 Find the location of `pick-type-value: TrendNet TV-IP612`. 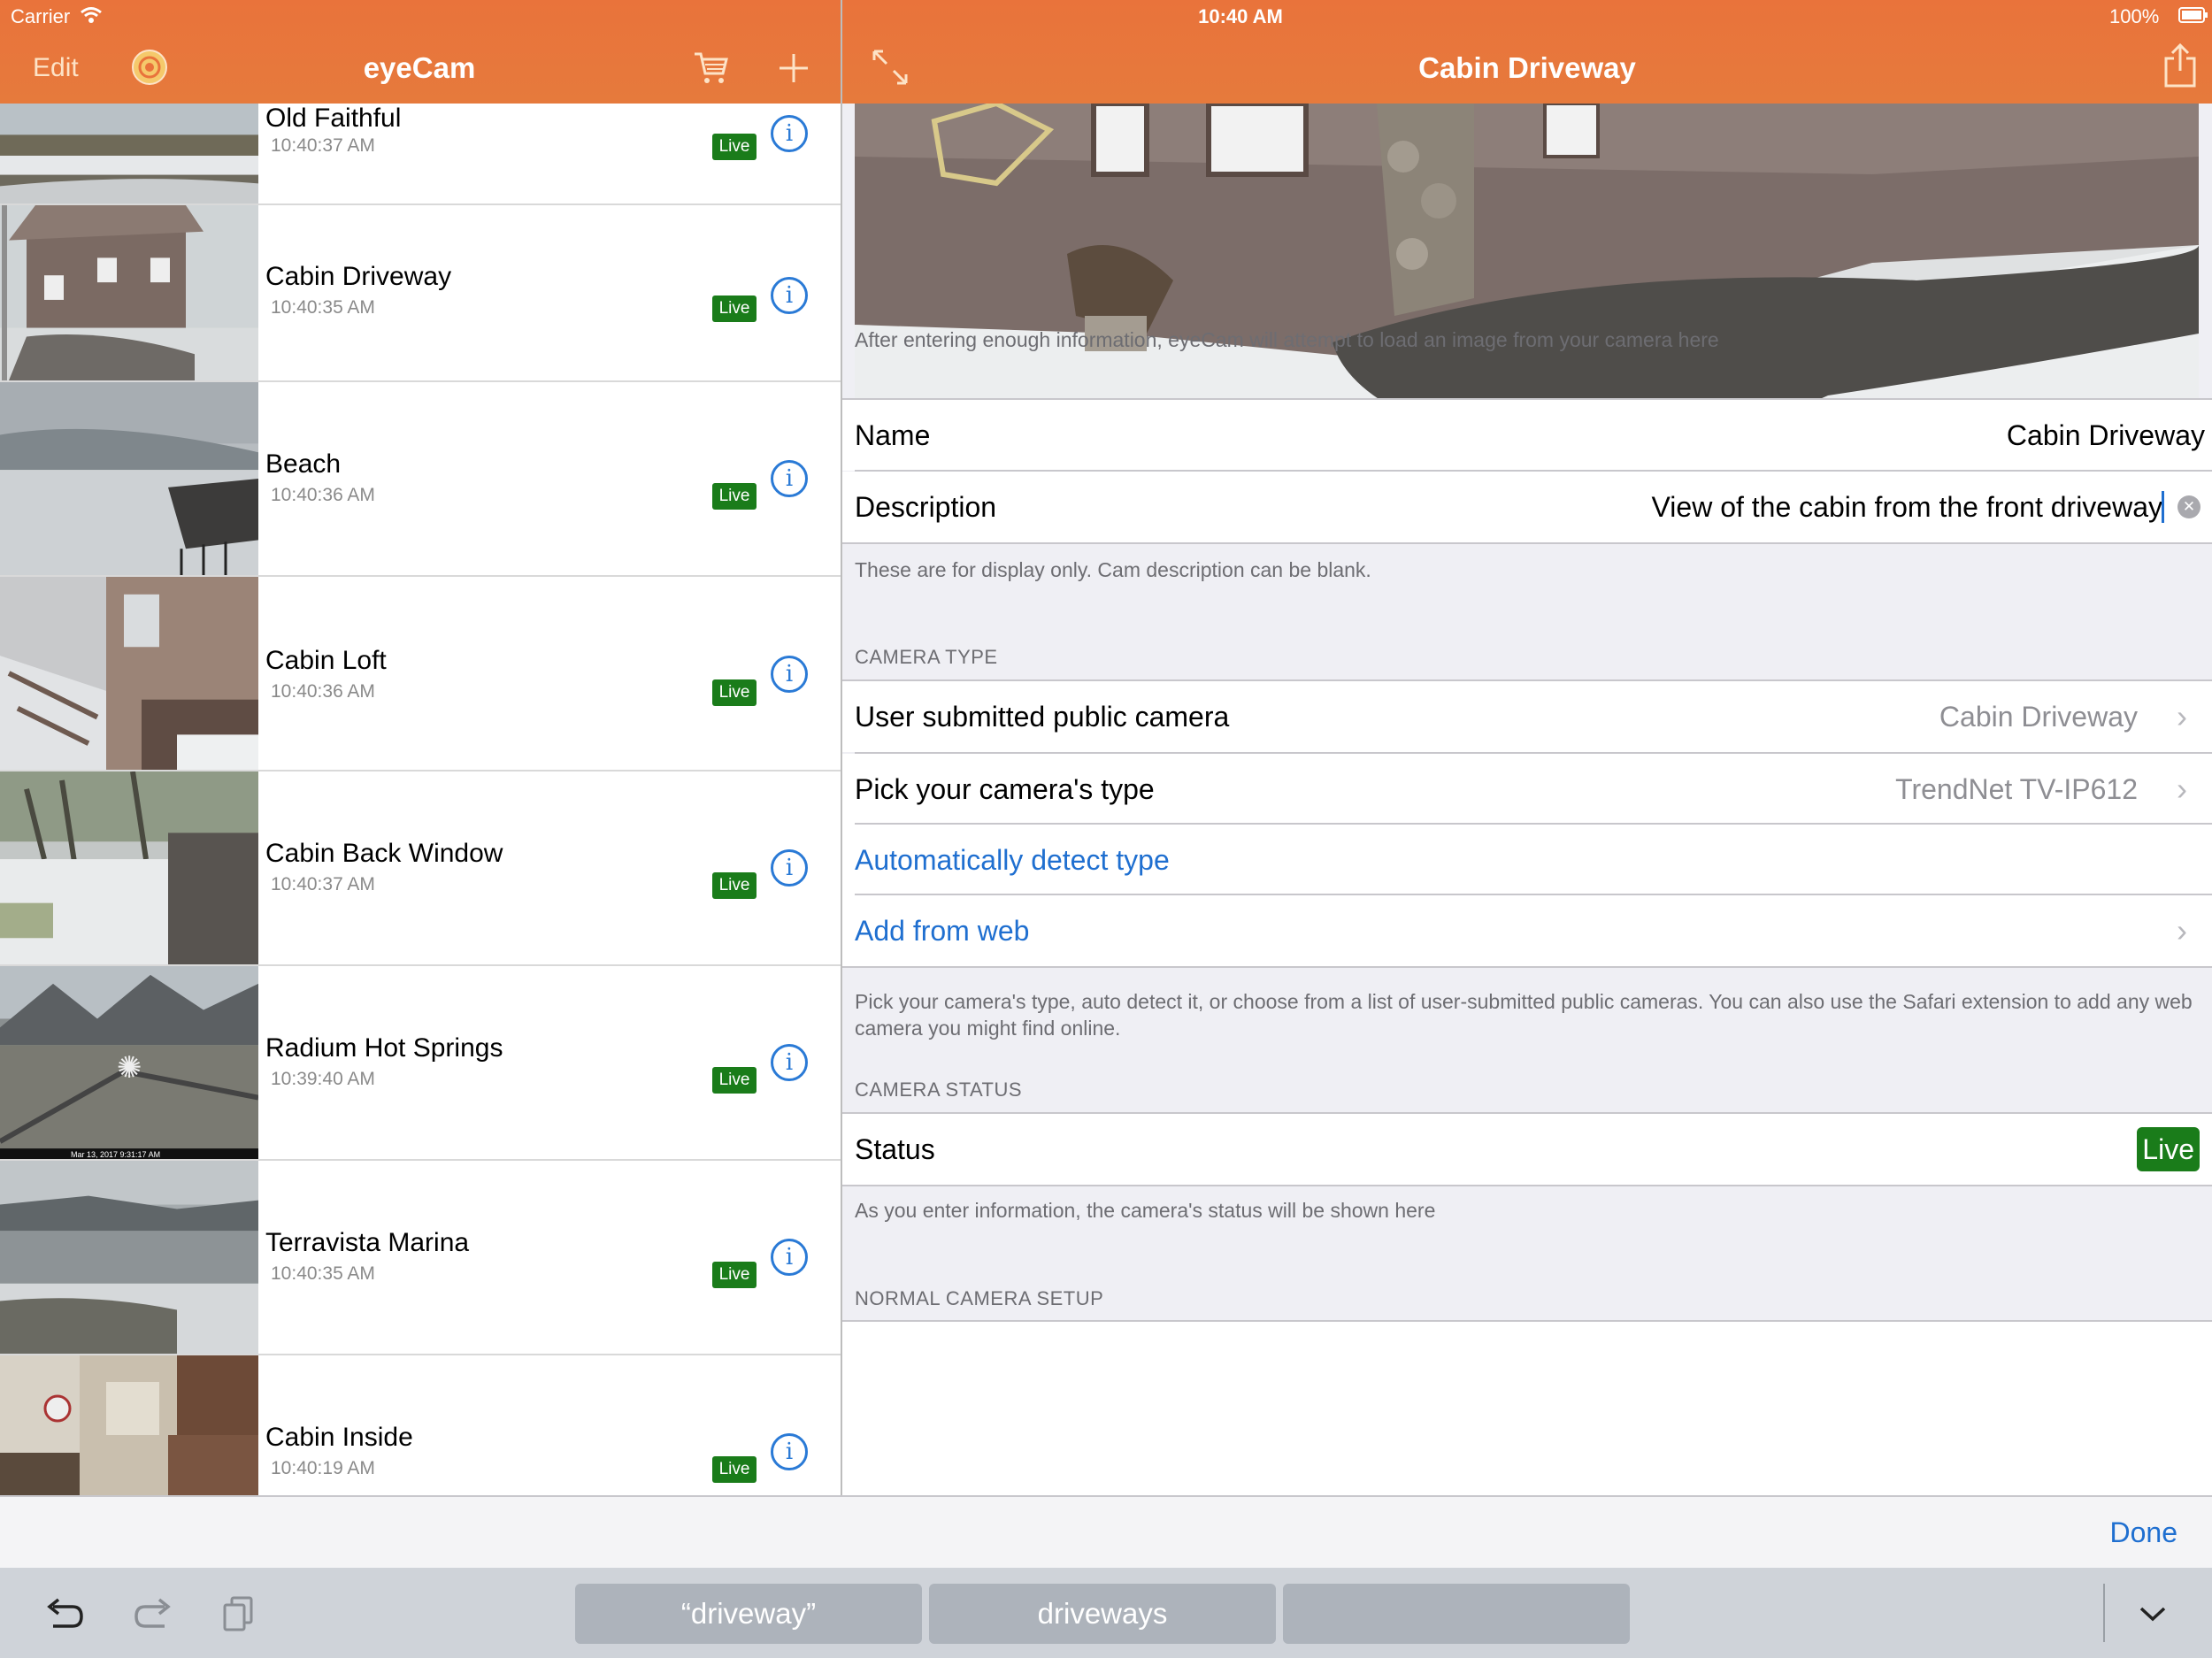

pick-type-value: TrendNet TV-IP612 is located at coordinates (2017, 789).